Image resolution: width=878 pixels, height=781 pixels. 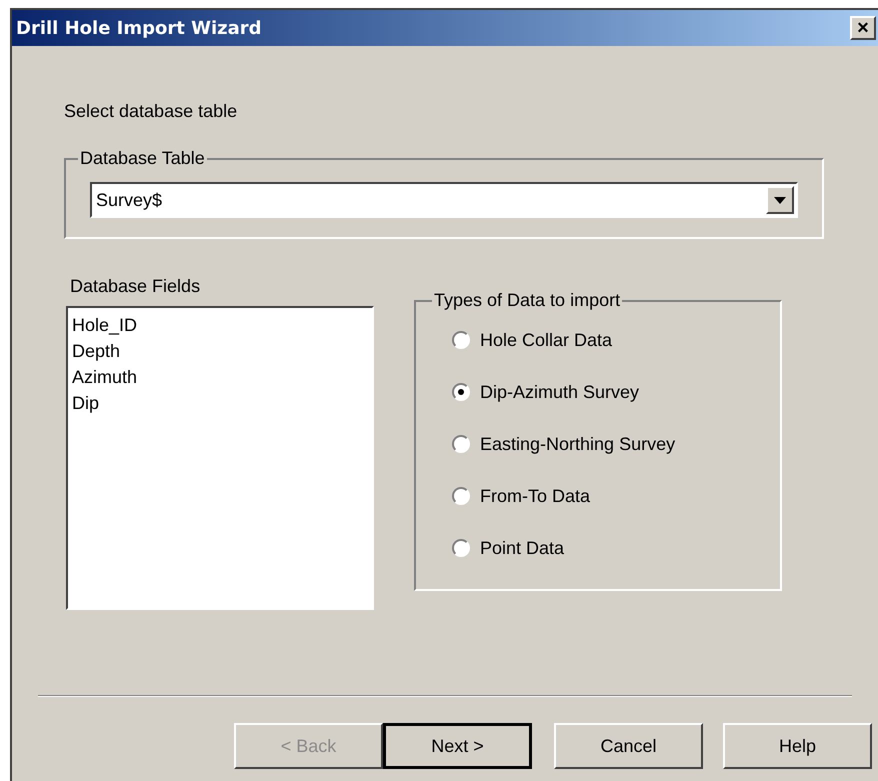 I want to click on wizard-button: Cancel, so click(x=628, y=746).